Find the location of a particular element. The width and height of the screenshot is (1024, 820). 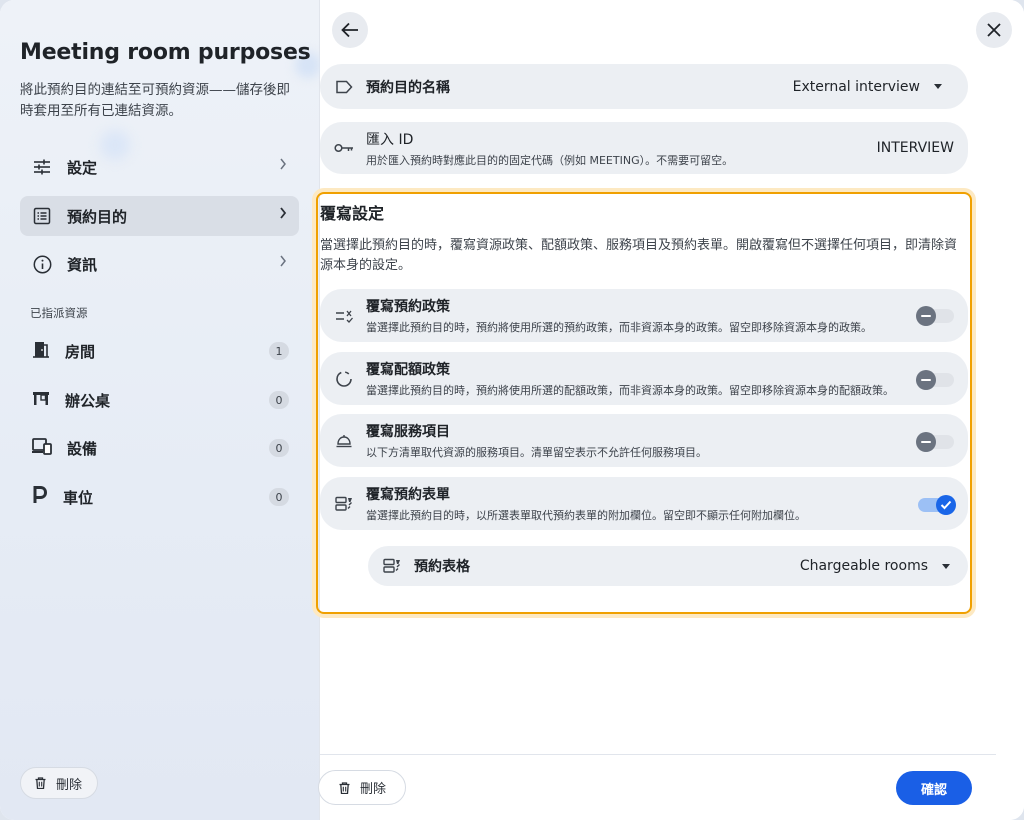

override-item-hint: 以下方清單取代資源的服務項目。清單留空表示不允許任何服務項目。 is located at coordinates (536, 452).